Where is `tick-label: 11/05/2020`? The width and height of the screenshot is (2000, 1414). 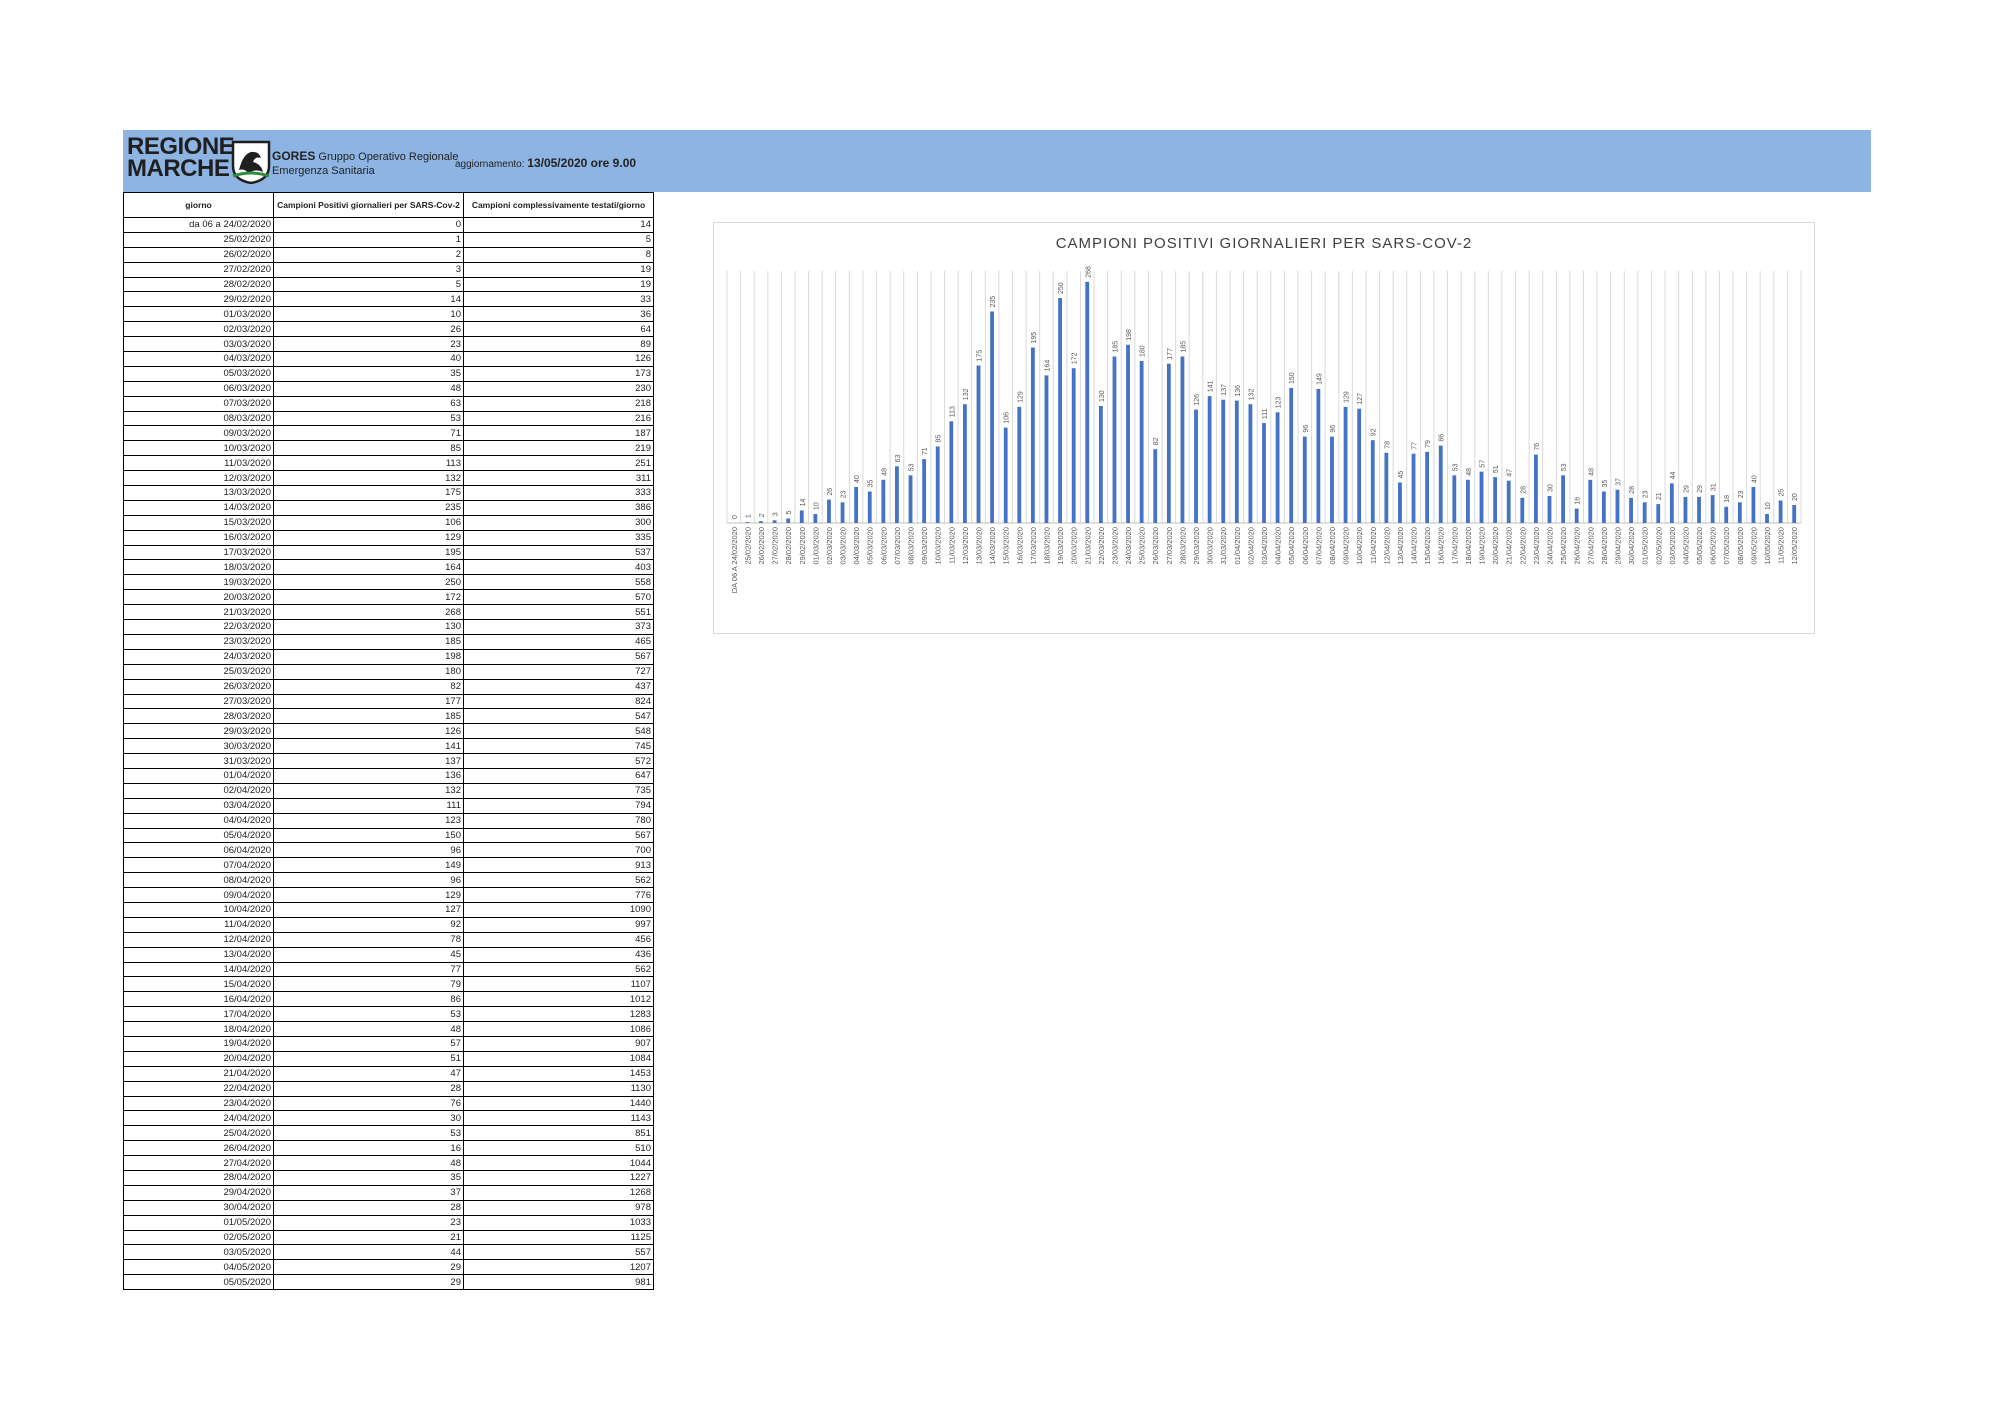
tick-label: 11/05/2020 is located at coordinates (1781, 545).